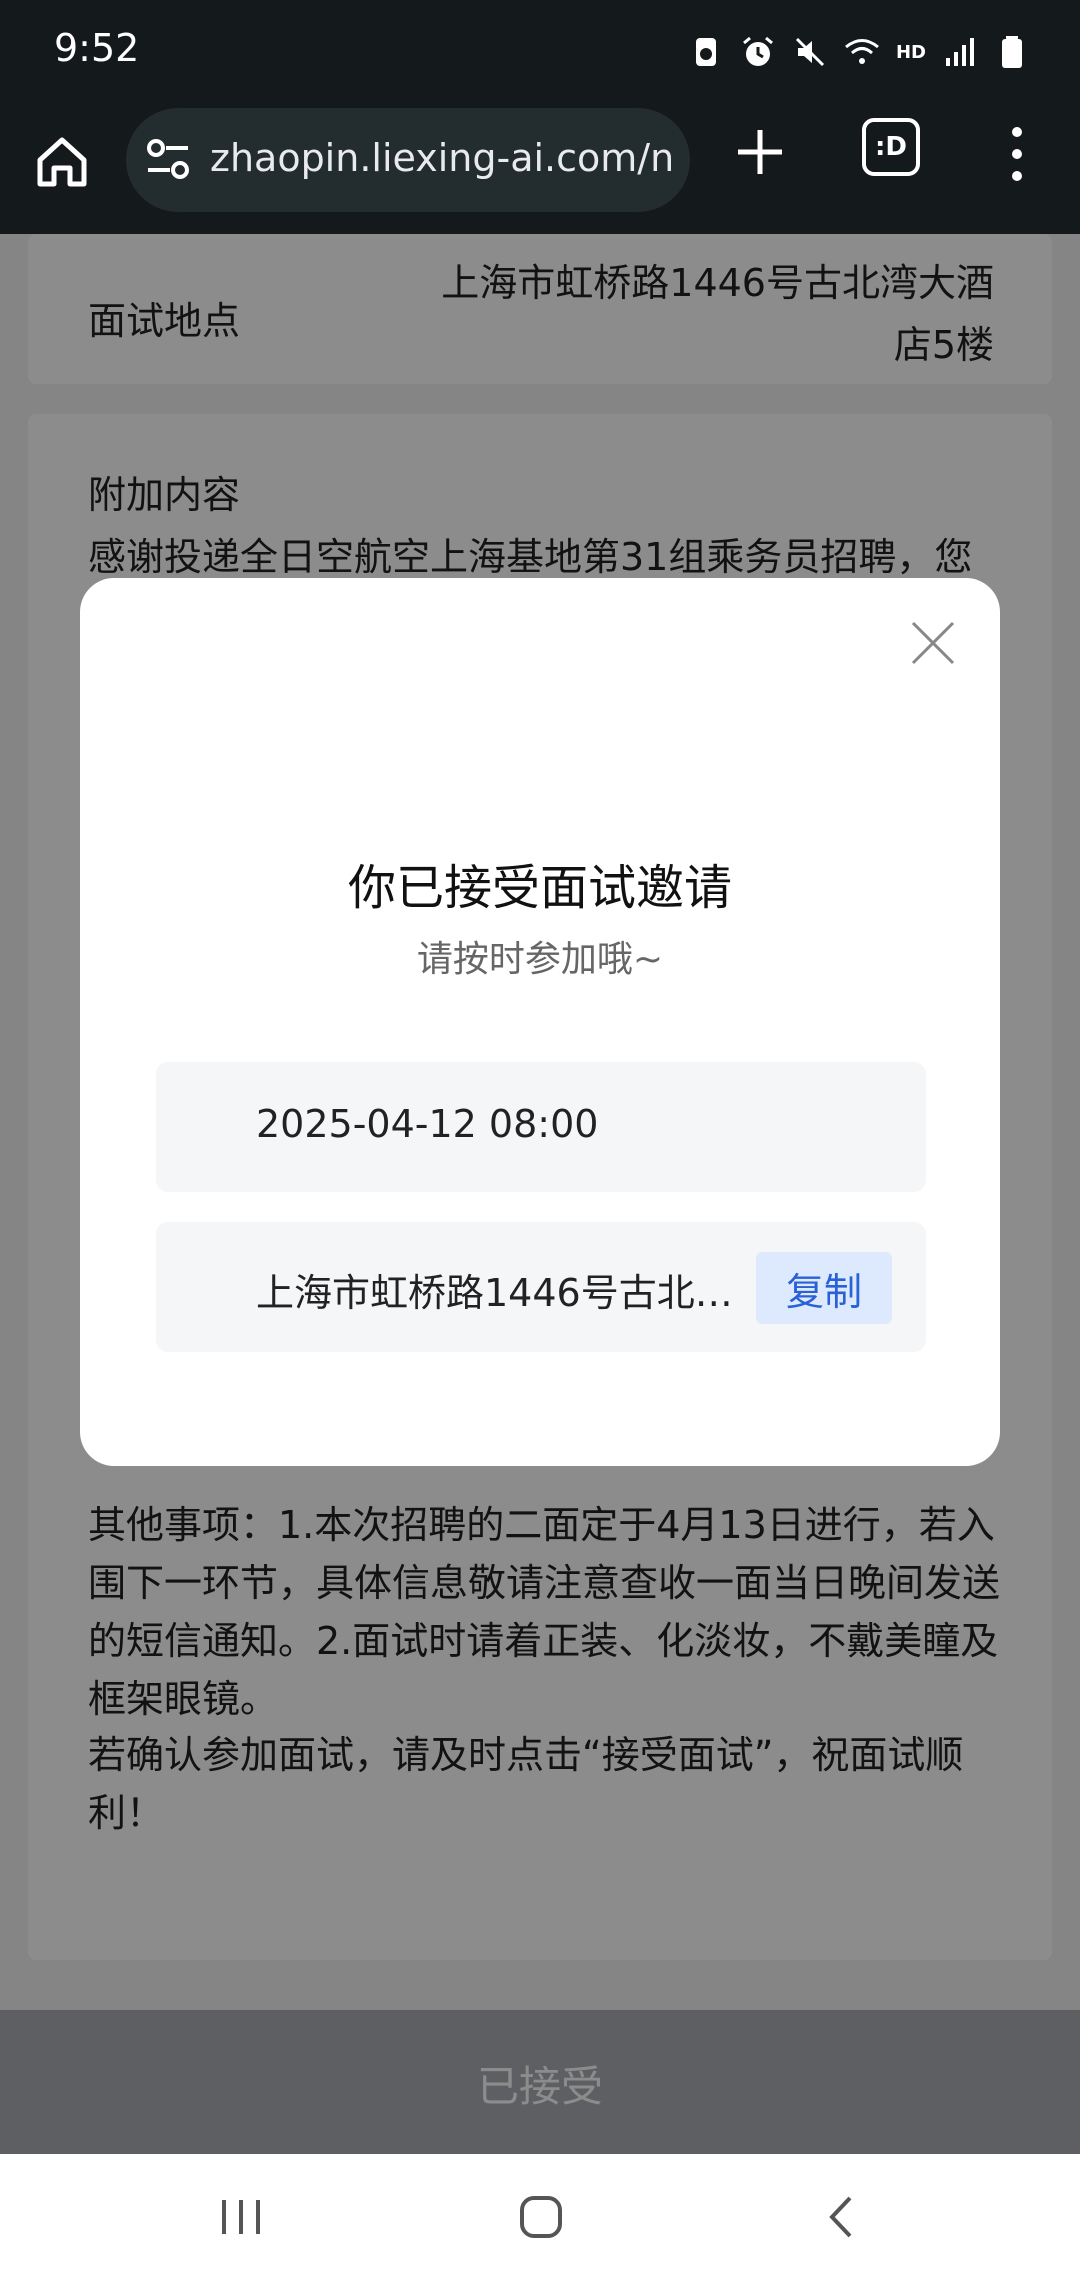  I want to click on address-bar: zhaopin.liexing-ai.com/n, so click(408, 160).